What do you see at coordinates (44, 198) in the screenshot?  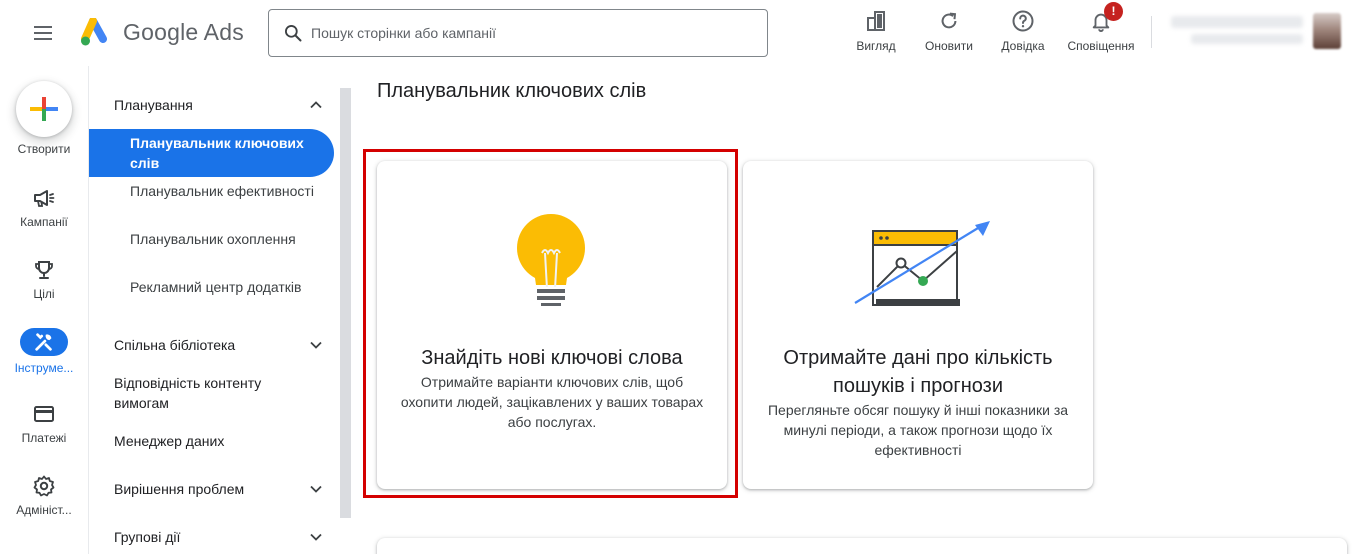 I see `megaphone-icon` at bounding box center [44, 198].